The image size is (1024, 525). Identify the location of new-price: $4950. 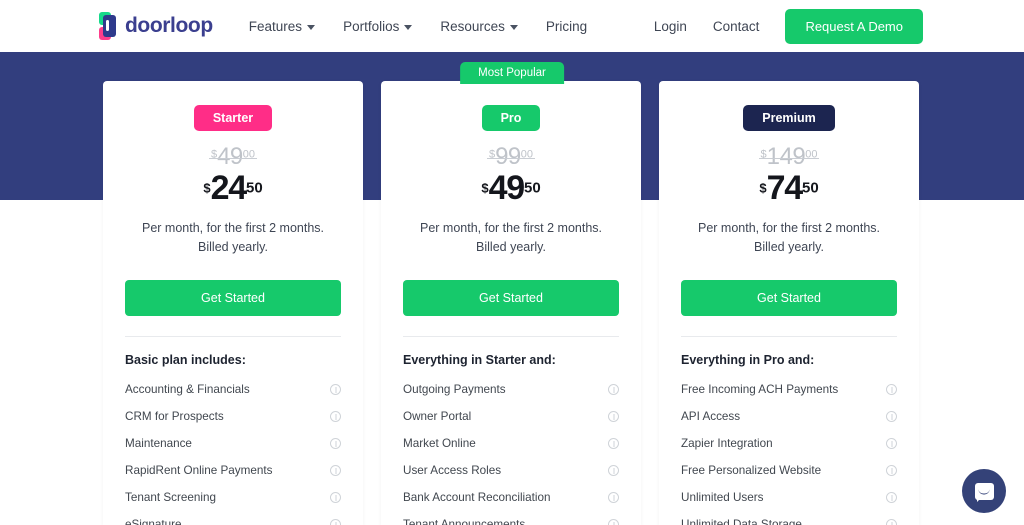
(511, 188).